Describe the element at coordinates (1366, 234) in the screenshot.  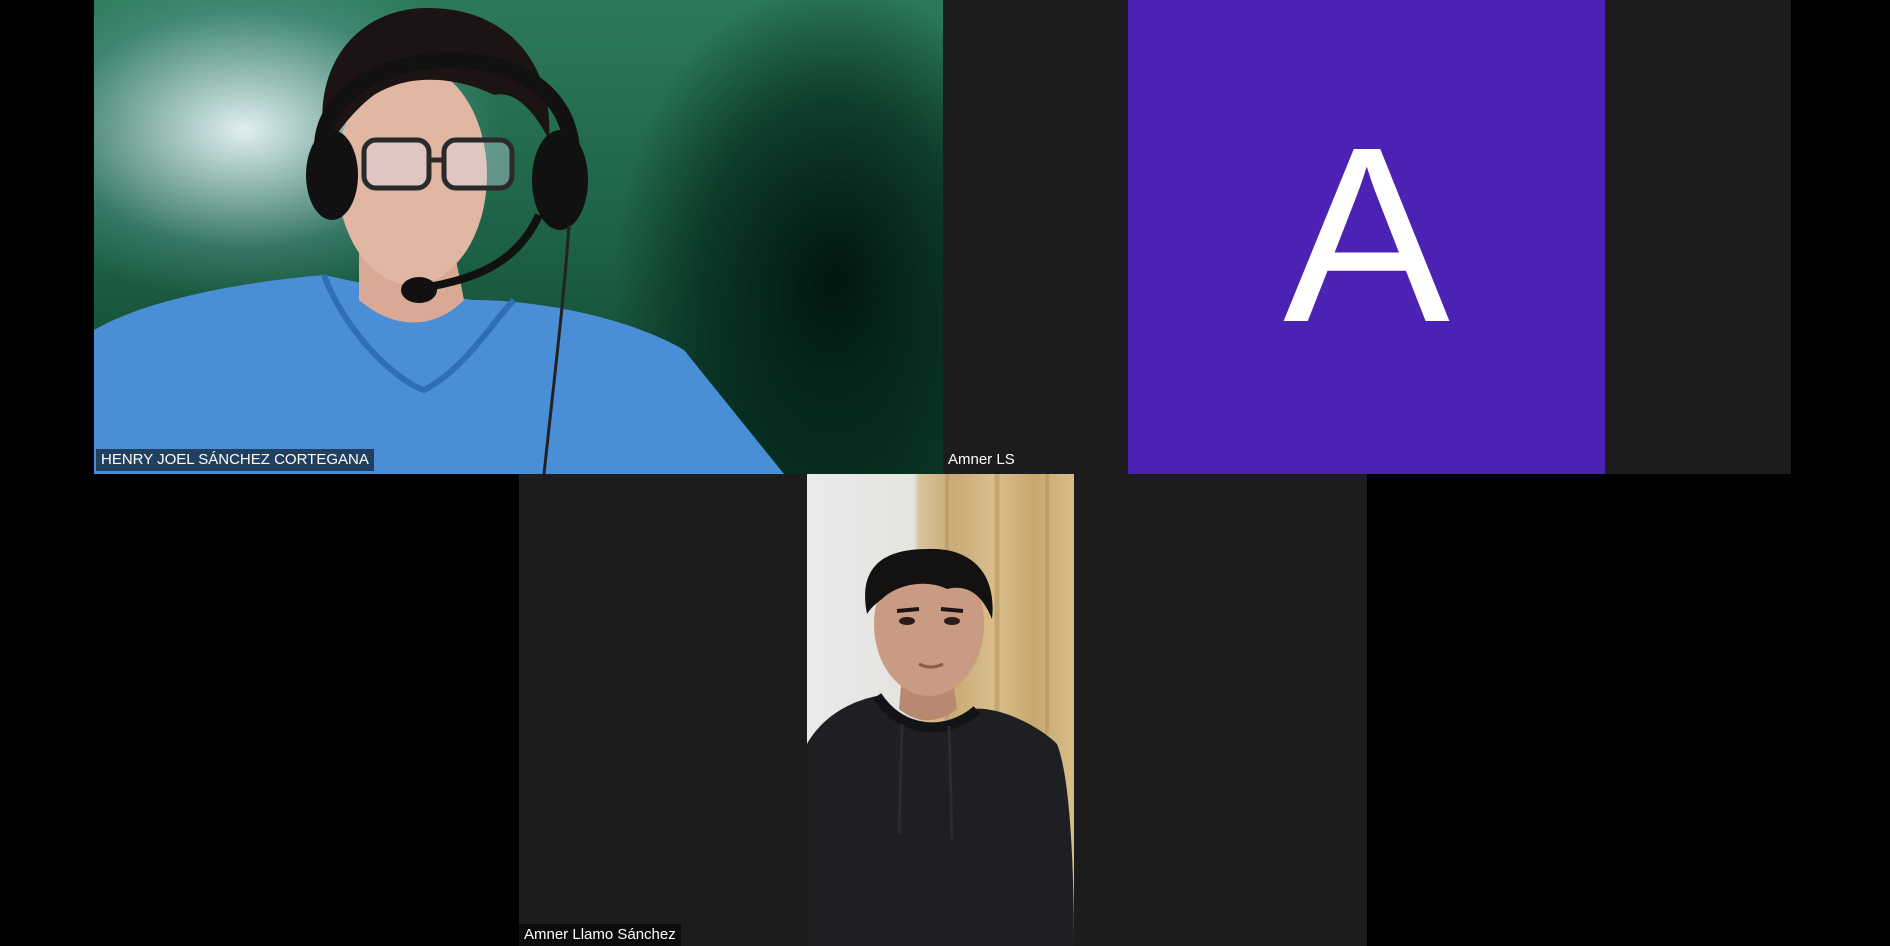
I see `avatar-initial: A` at that location.